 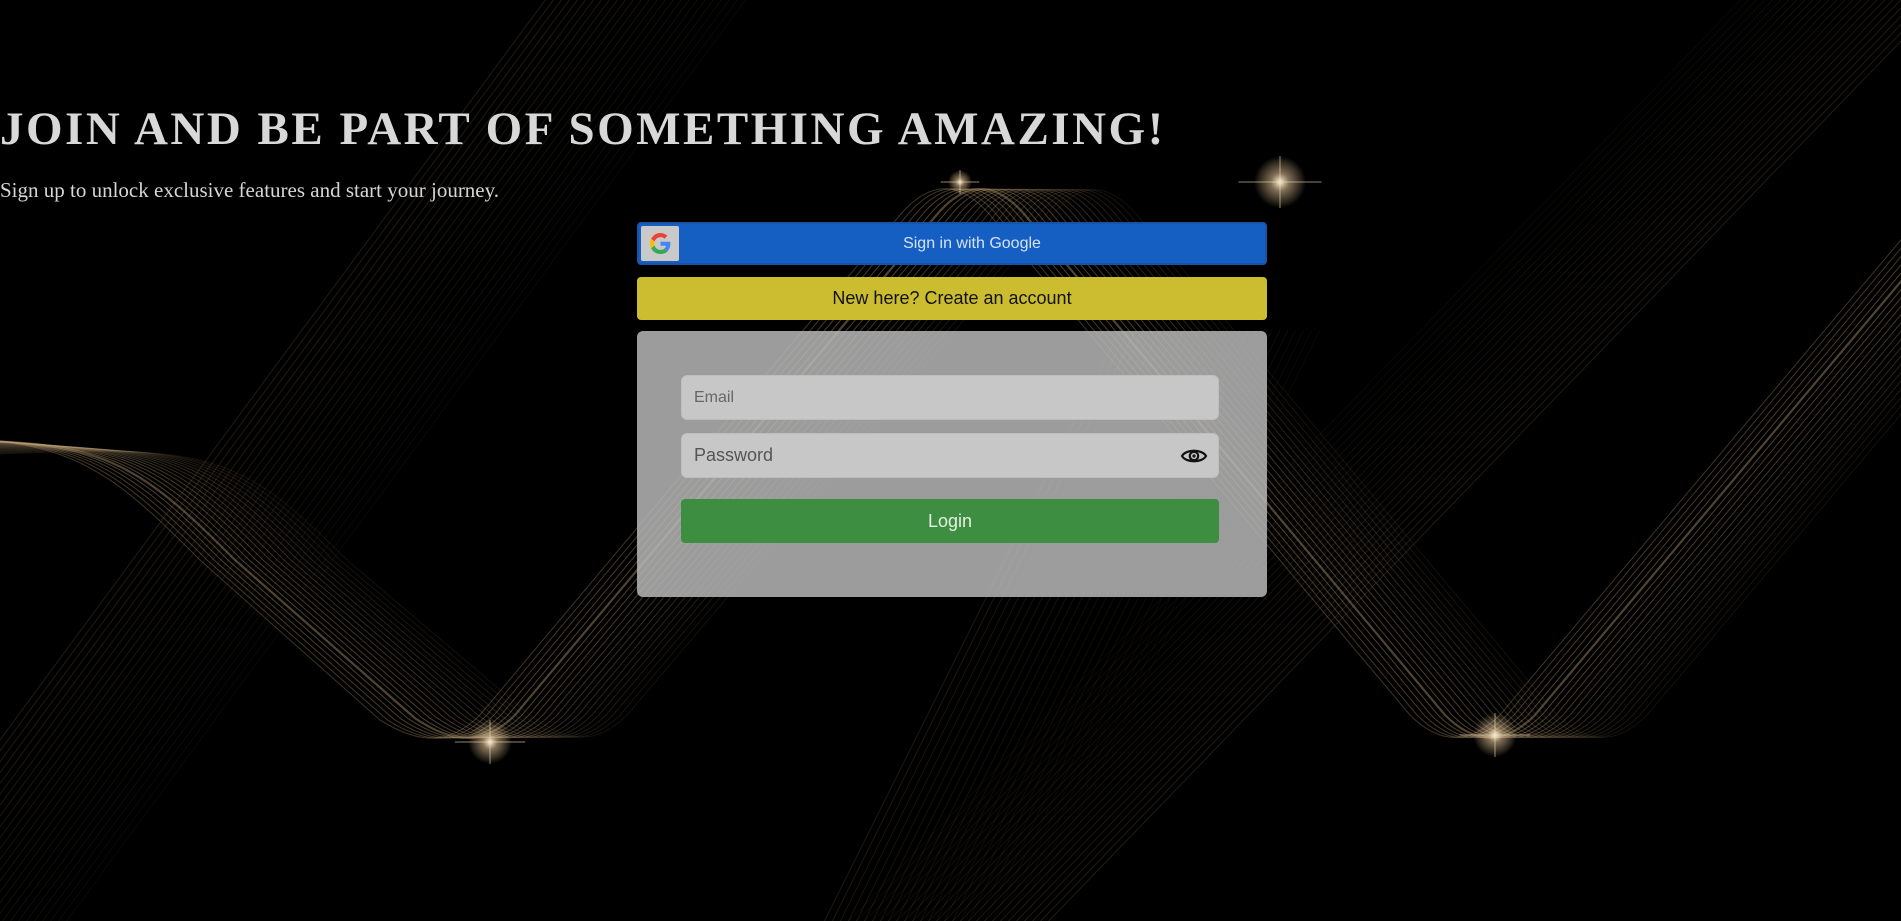 What do you see at coordinates (1194, 456) in the screenshot?
I see `eye-icon` at bounding box center [1194, 456].